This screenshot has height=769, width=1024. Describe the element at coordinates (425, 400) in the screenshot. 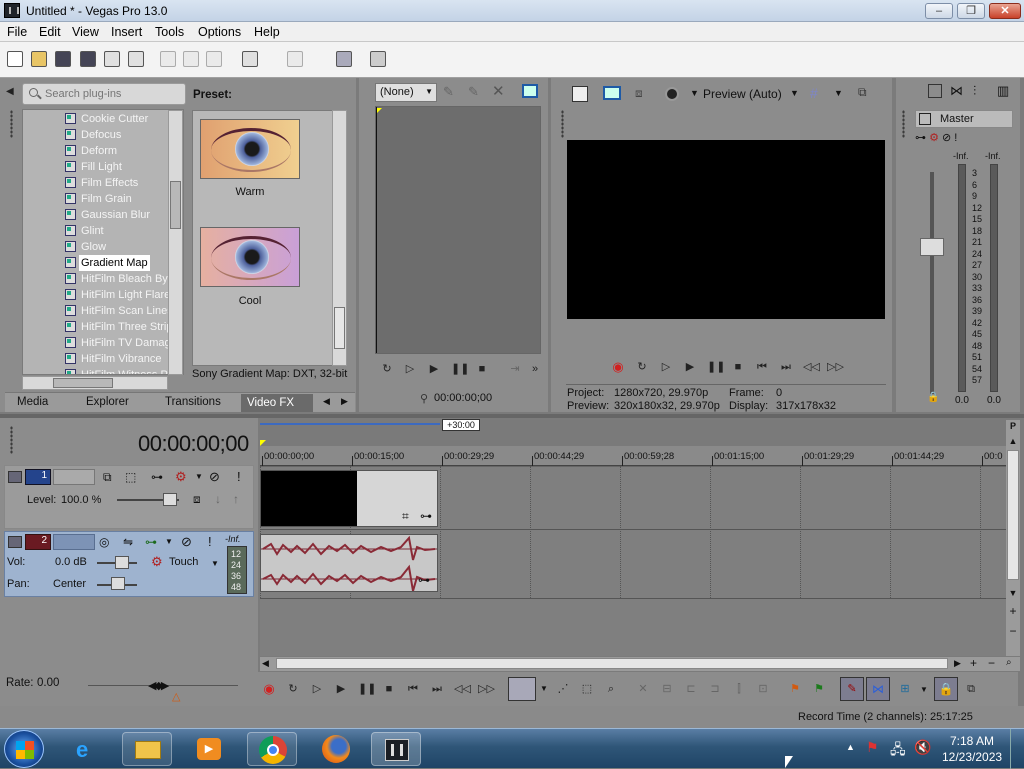

I see `trimmer-pin-icon: ⚲` at that location.